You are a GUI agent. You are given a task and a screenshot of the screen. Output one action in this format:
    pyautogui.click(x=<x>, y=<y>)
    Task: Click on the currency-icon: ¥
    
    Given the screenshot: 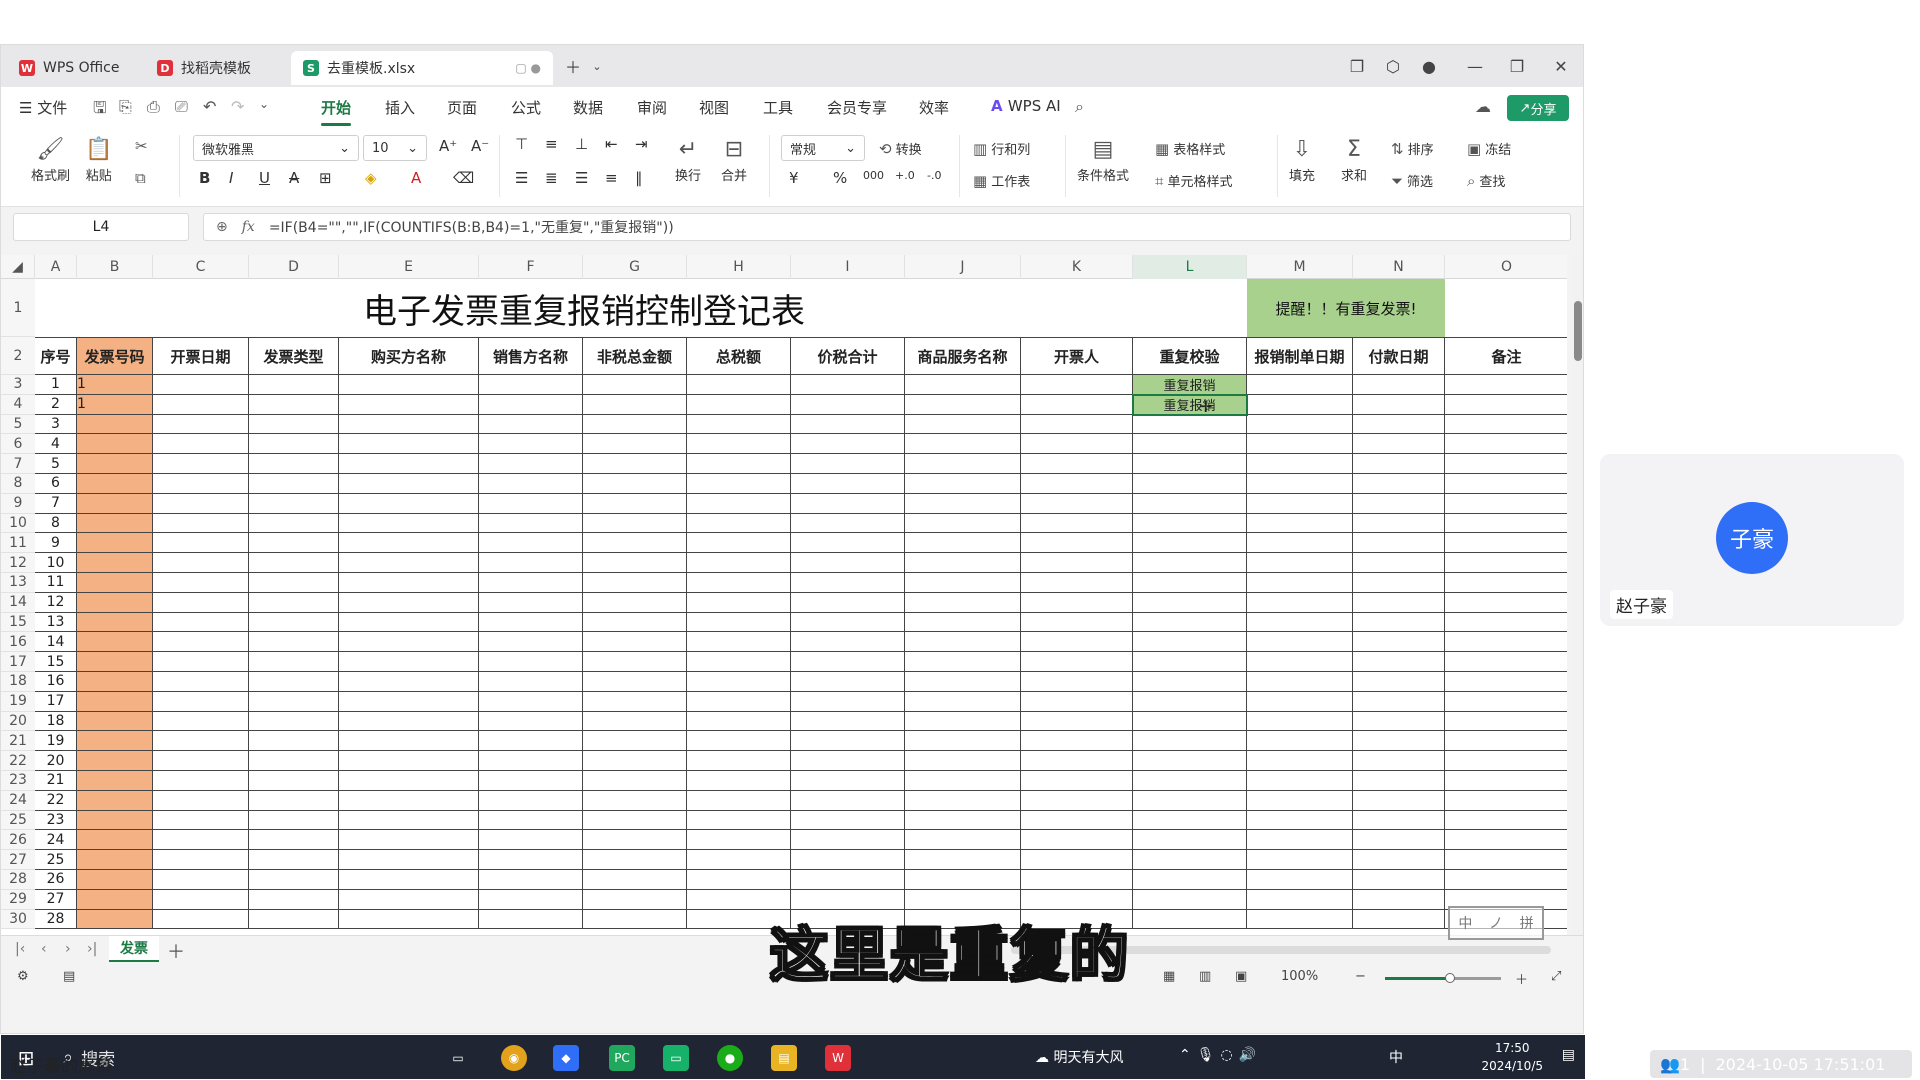 What is the action you would take?
    pyautogui.click(x=794, y=178)
    